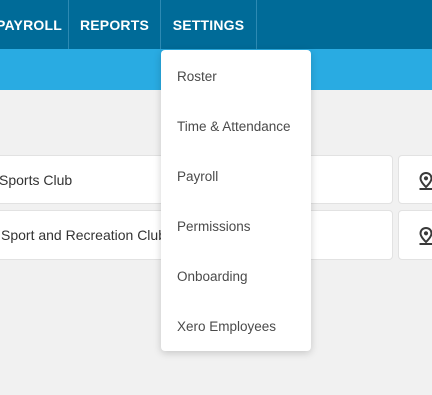  What do you see at coordinates (34, 24) in the screenshot?
I see `nav-payroll: PAYROLL` at bounding box center [34, 24].